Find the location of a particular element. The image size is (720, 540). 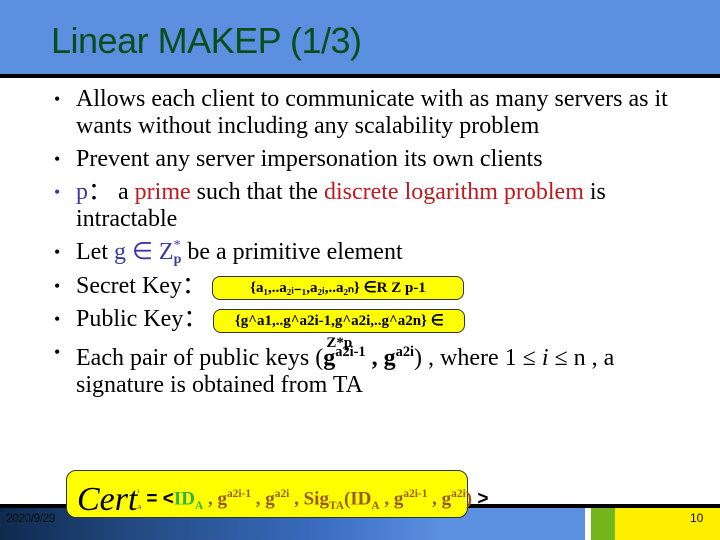

slide-header: Linear MAKEP (1/3) is located at coordinates (360, 39).